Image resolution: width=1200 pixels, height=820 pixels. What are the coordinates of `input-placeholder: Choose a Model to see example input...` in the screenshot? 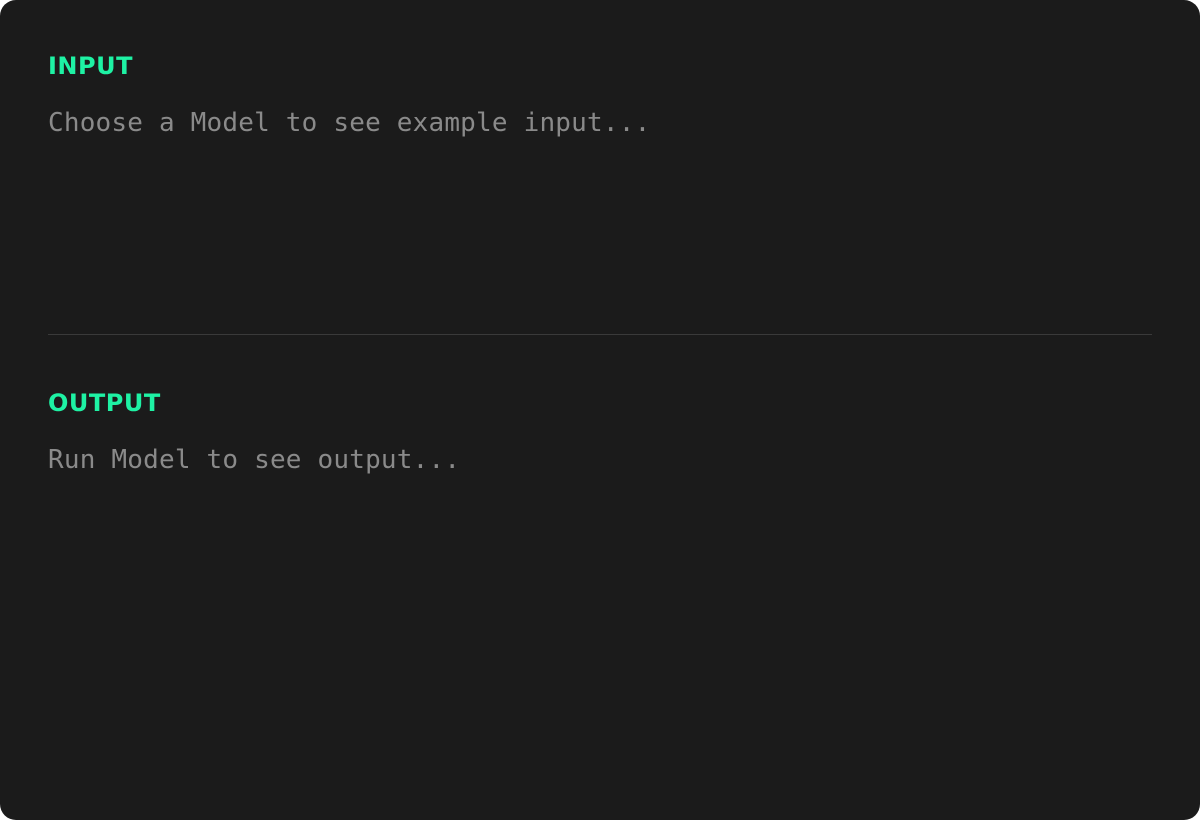 It's located at (349, 123).